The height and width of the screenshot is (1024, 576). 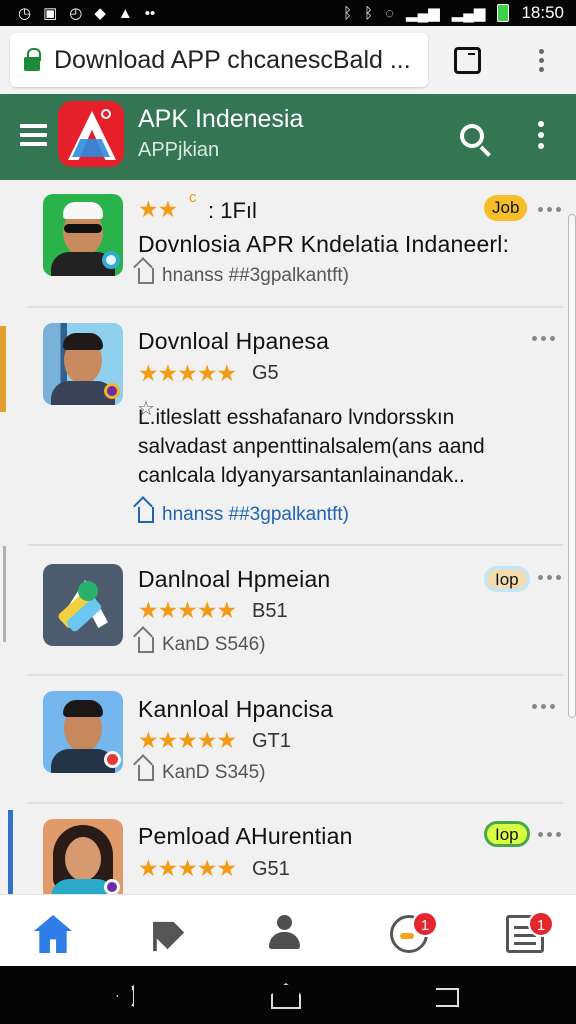 I want to click on app-title: Dovnloal Hpanesa, so click(x=233, y=341).